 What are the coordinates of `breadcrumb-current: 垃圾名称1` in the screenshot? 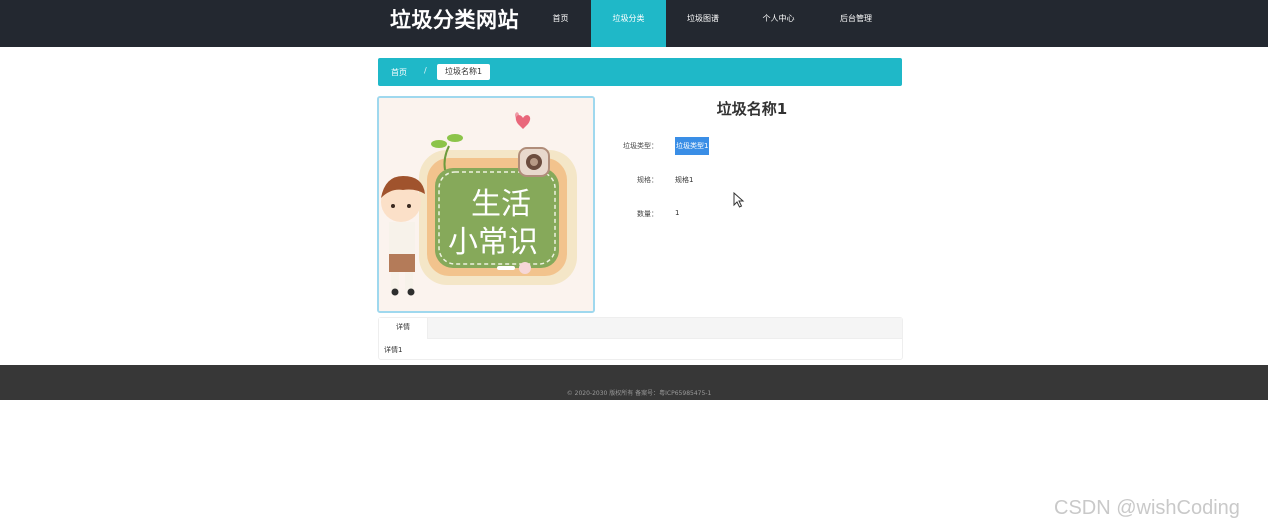 It's located at (464, 72).